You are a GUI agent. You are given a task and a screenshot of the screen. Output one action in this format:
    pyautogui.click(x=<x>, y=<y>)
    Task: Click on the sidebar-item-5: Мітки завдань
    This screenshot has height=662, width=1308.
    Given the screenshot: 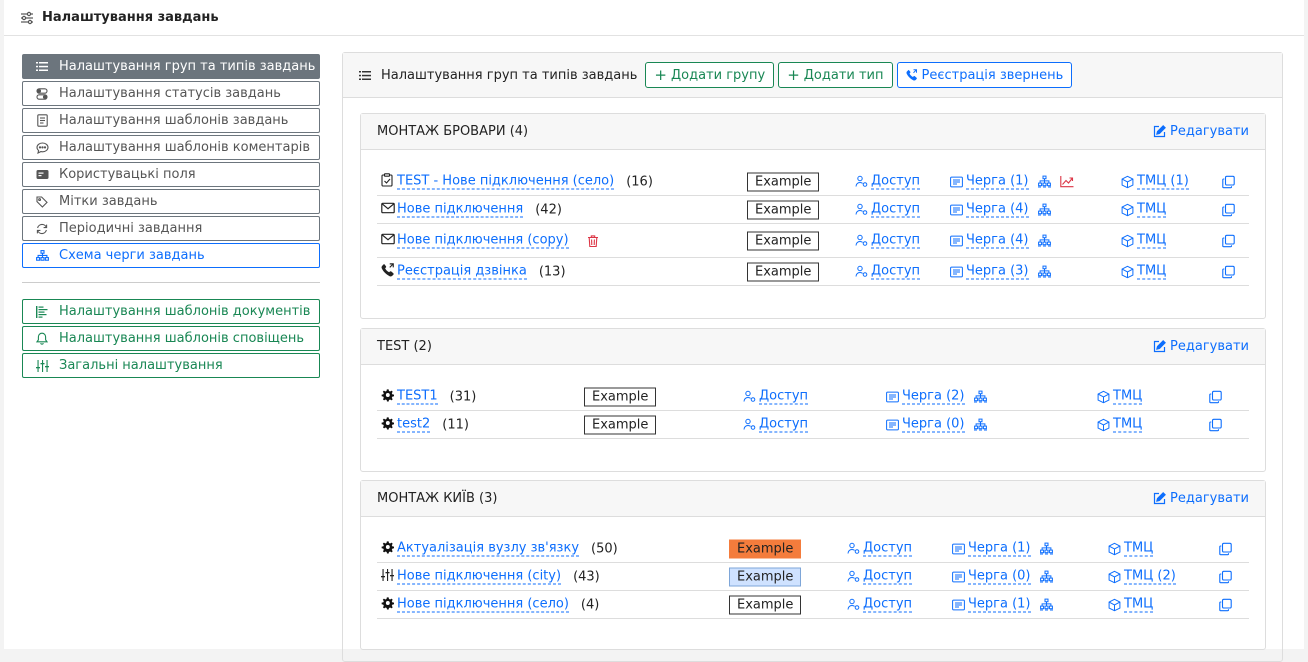 What is the action you would take?
    pyautogui.click(x=171, y=201)
    